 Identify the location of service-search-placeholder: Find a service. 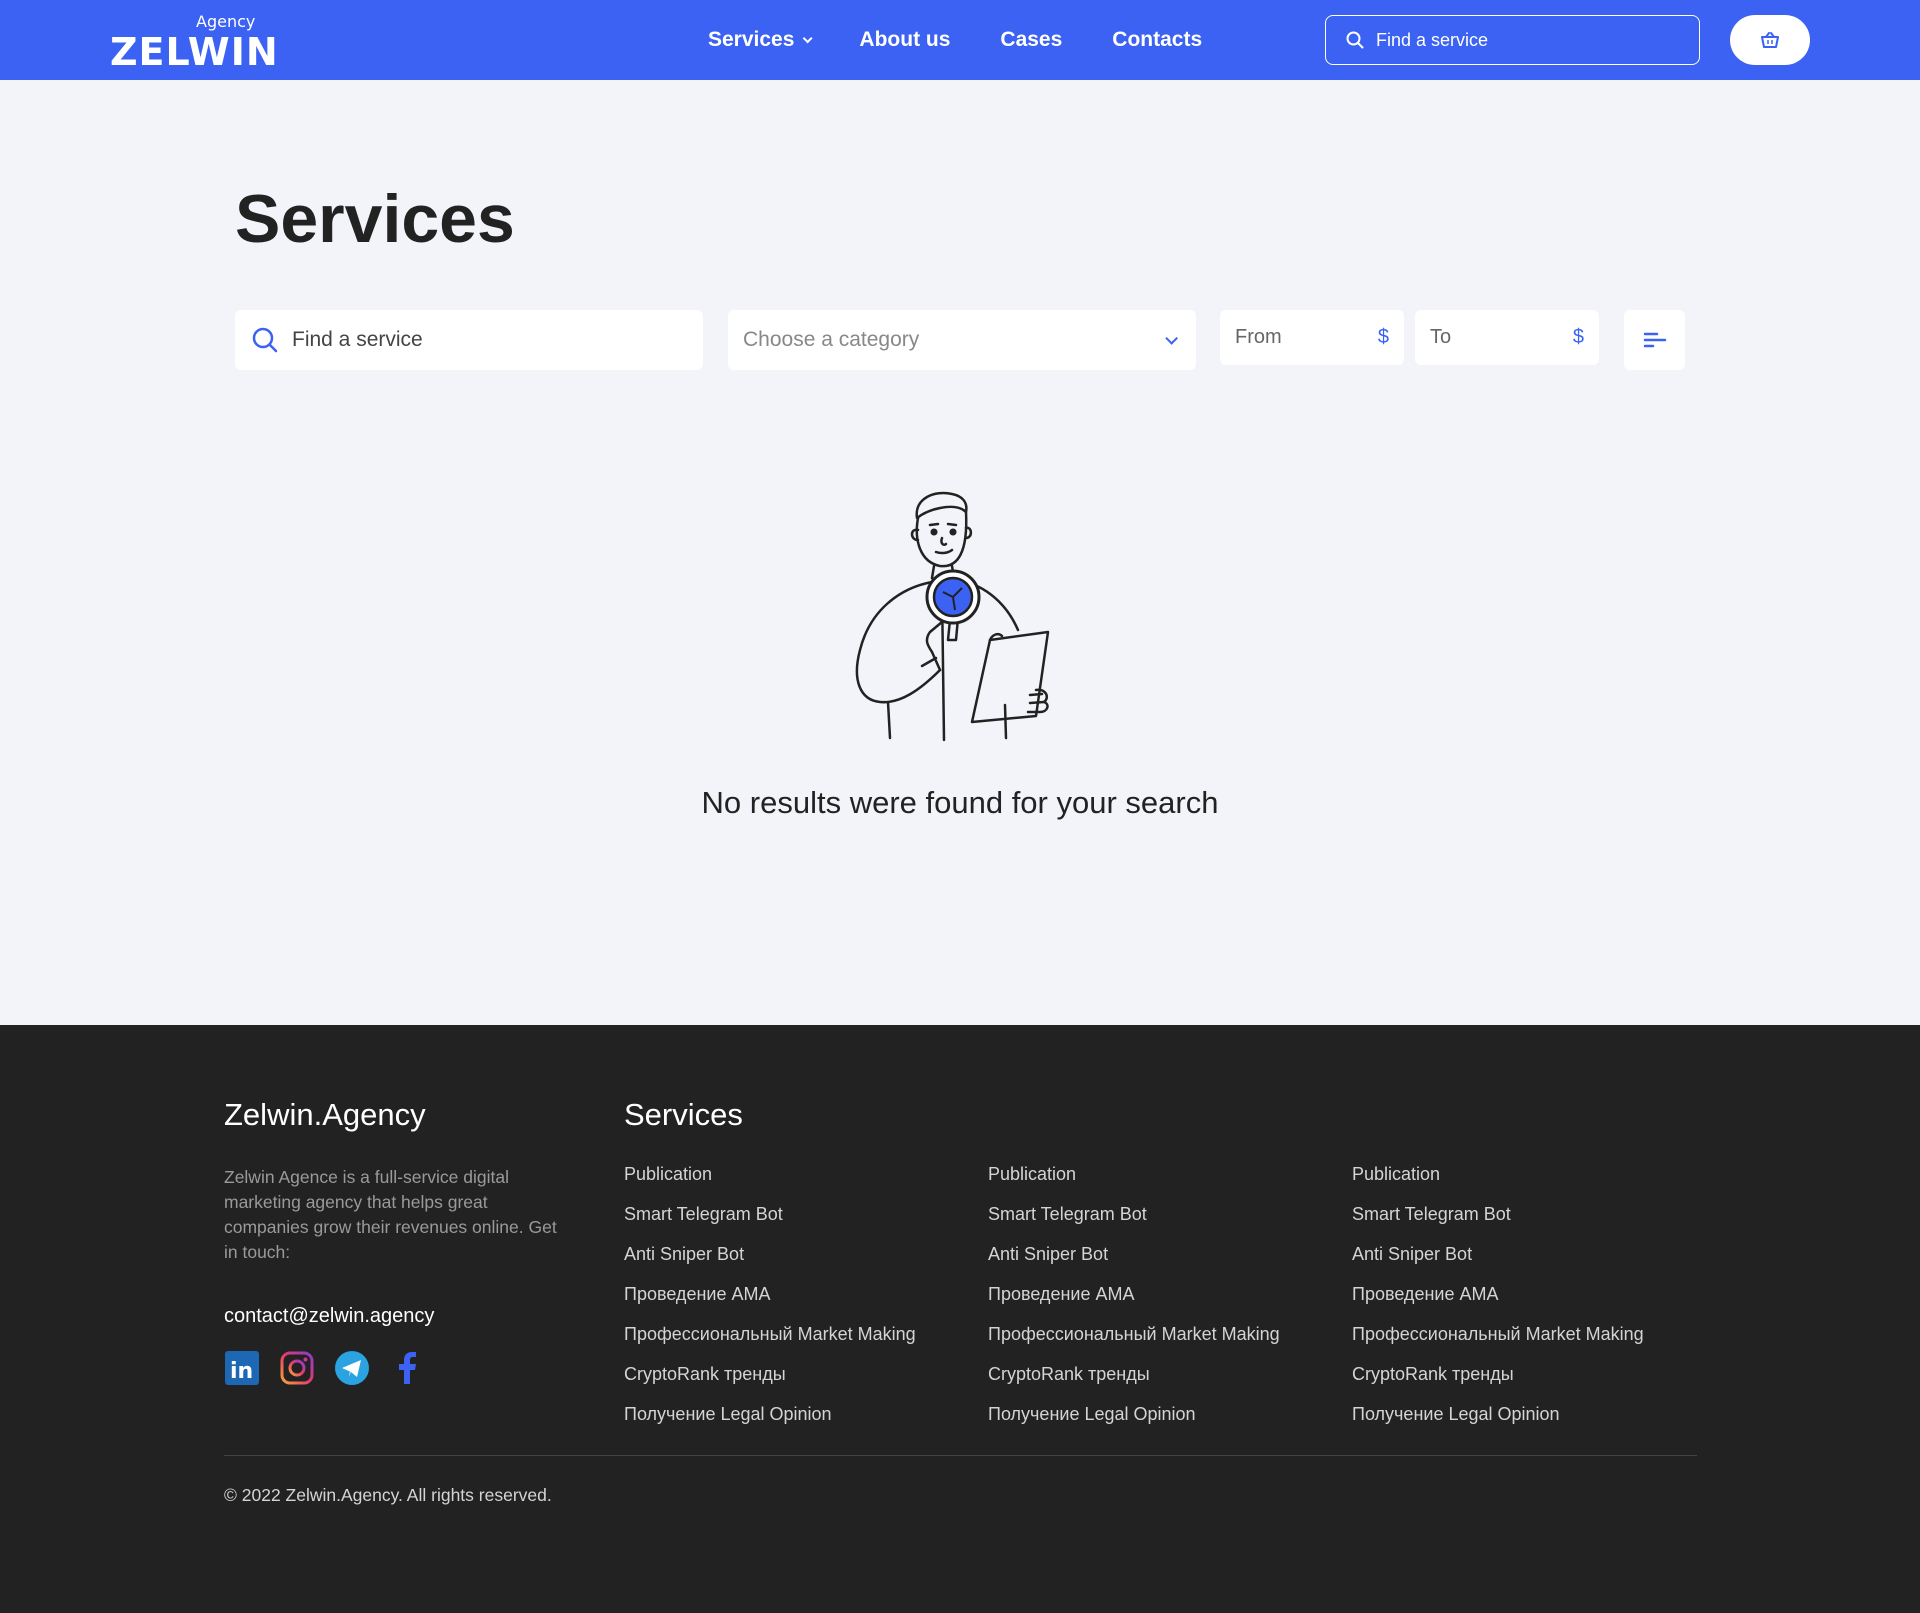
(357, 339).